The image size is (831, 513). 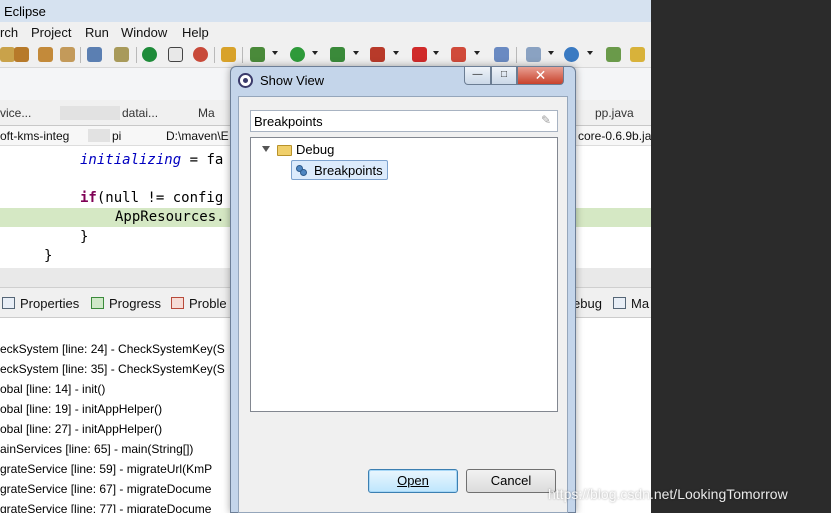 What do you see at coordinates (121, 54) in the screenshot?
I see `refresh-icon` at bounding box center [121, 54].